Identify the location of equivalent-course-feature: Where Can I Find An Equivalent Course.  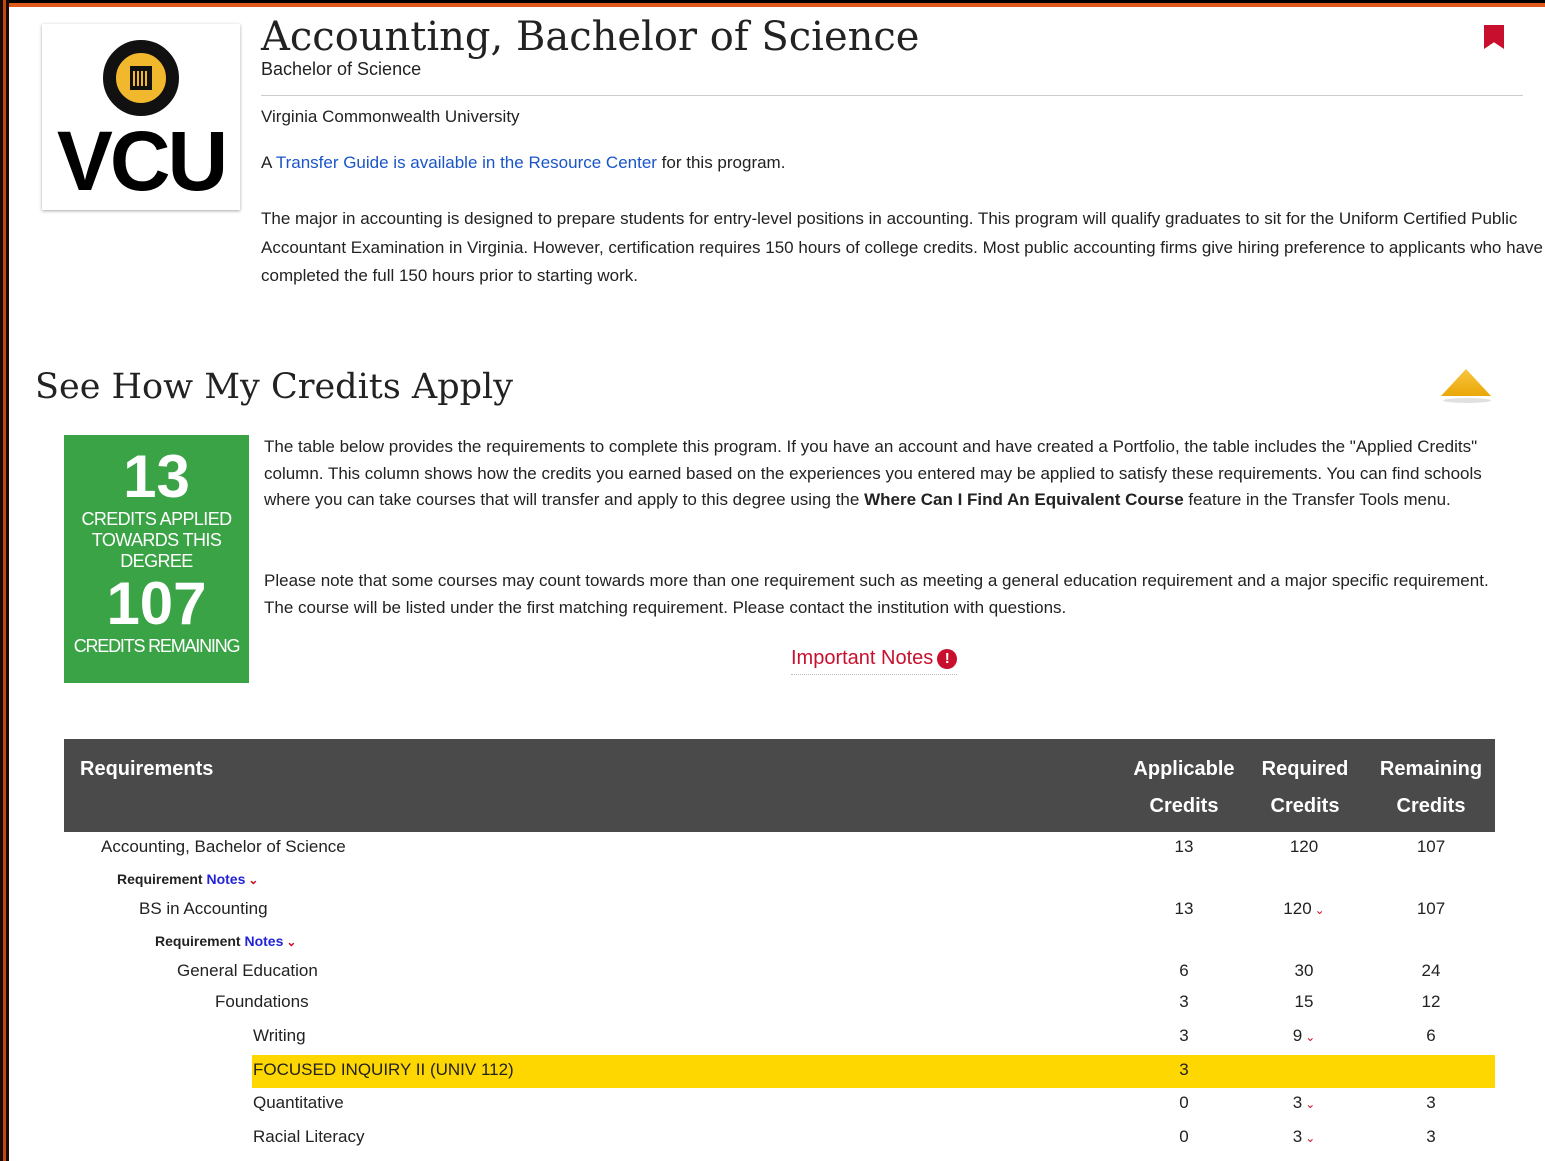
(1024, 499).